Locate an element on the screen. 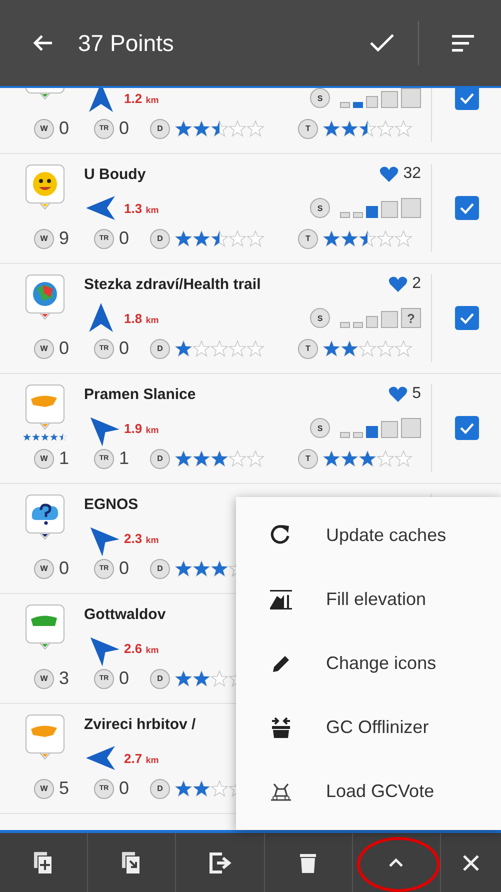 This screenshot has width=501, height=892. distance-label: 1.3 km is located at coordinates (141, 208).